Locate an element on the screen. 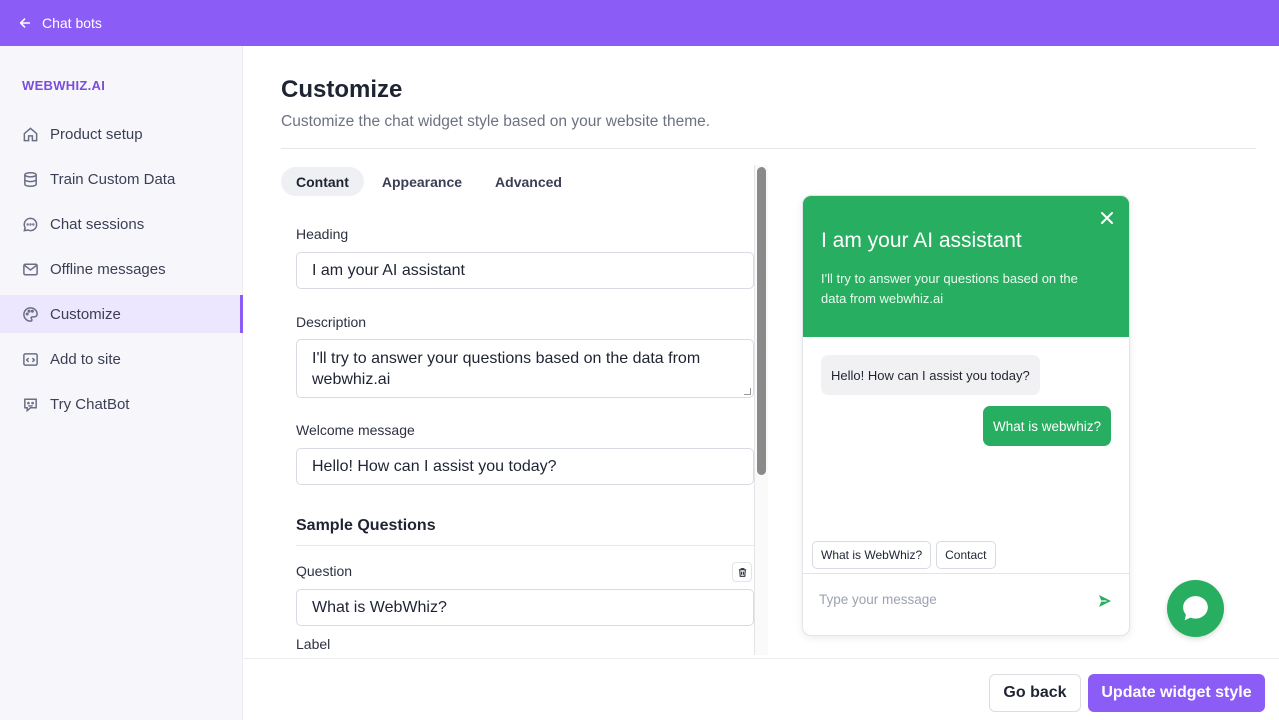  sidebar-item-label: Product setup is located at coordinates (96, 134).